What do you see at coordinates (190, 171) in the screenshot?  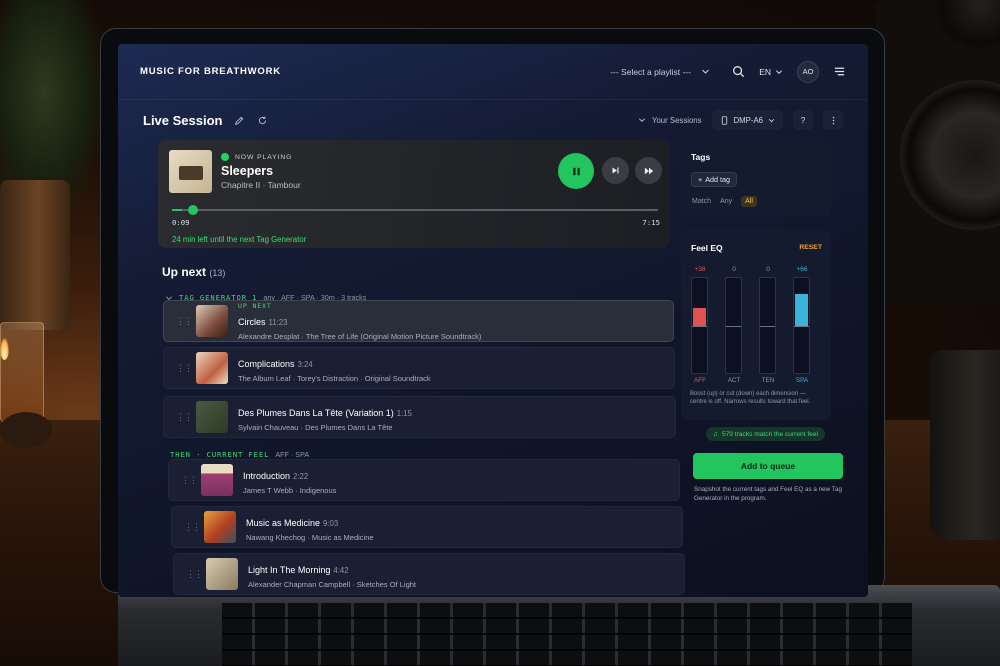 I see `now-playing-cover` at bounding box center [190, 171].